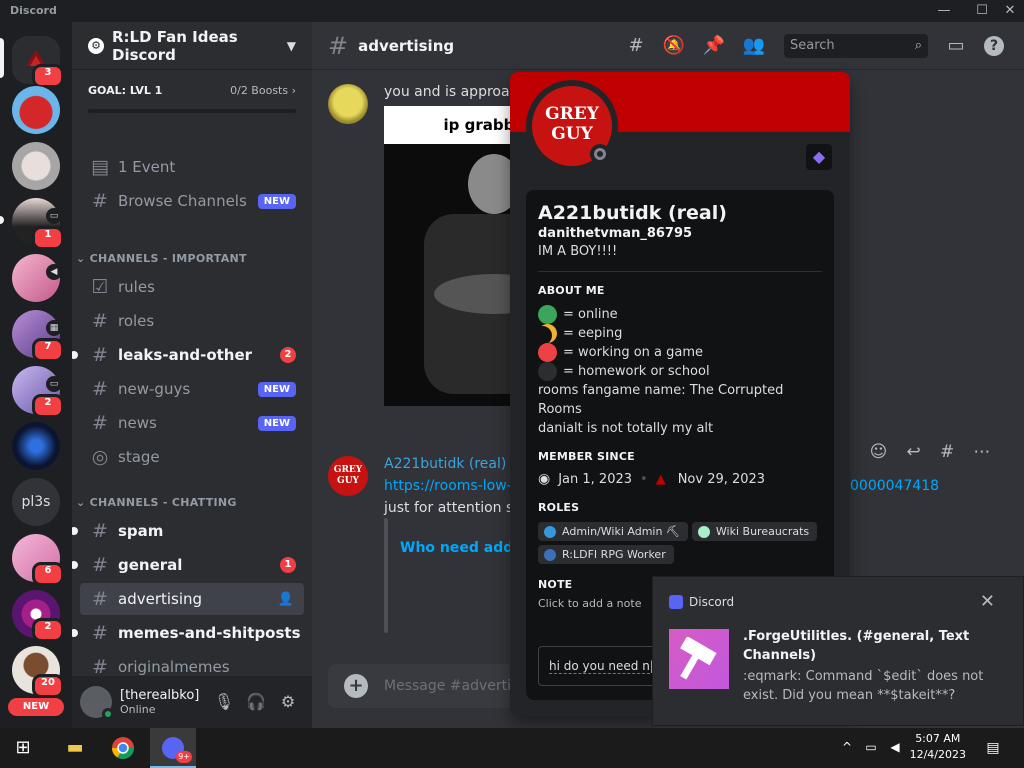 The width and height of the screenshot is (1024, 768). Describe the element at coordinates (286, 599) in the screenshot. I see `add-member-icon: 👤` at that location.